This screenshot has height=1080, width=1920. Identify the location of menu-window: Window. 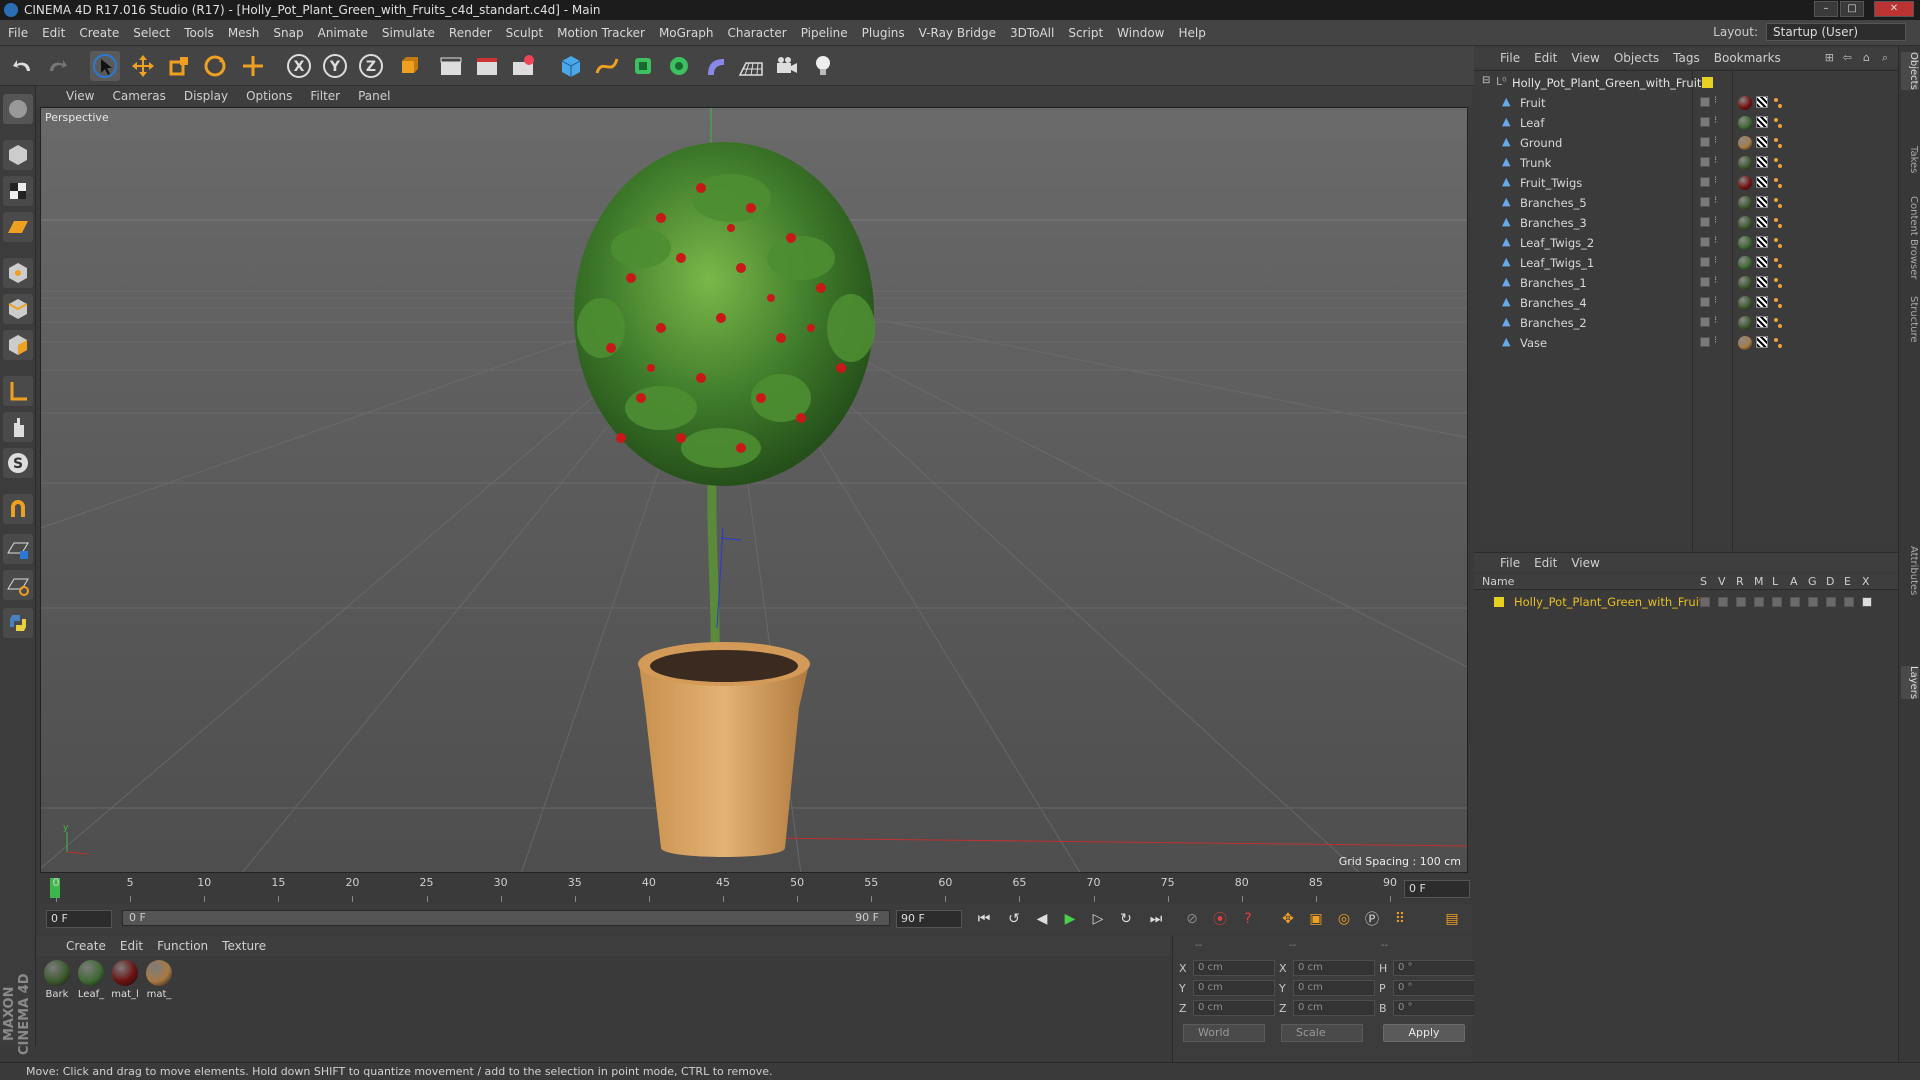
(1140, 33).